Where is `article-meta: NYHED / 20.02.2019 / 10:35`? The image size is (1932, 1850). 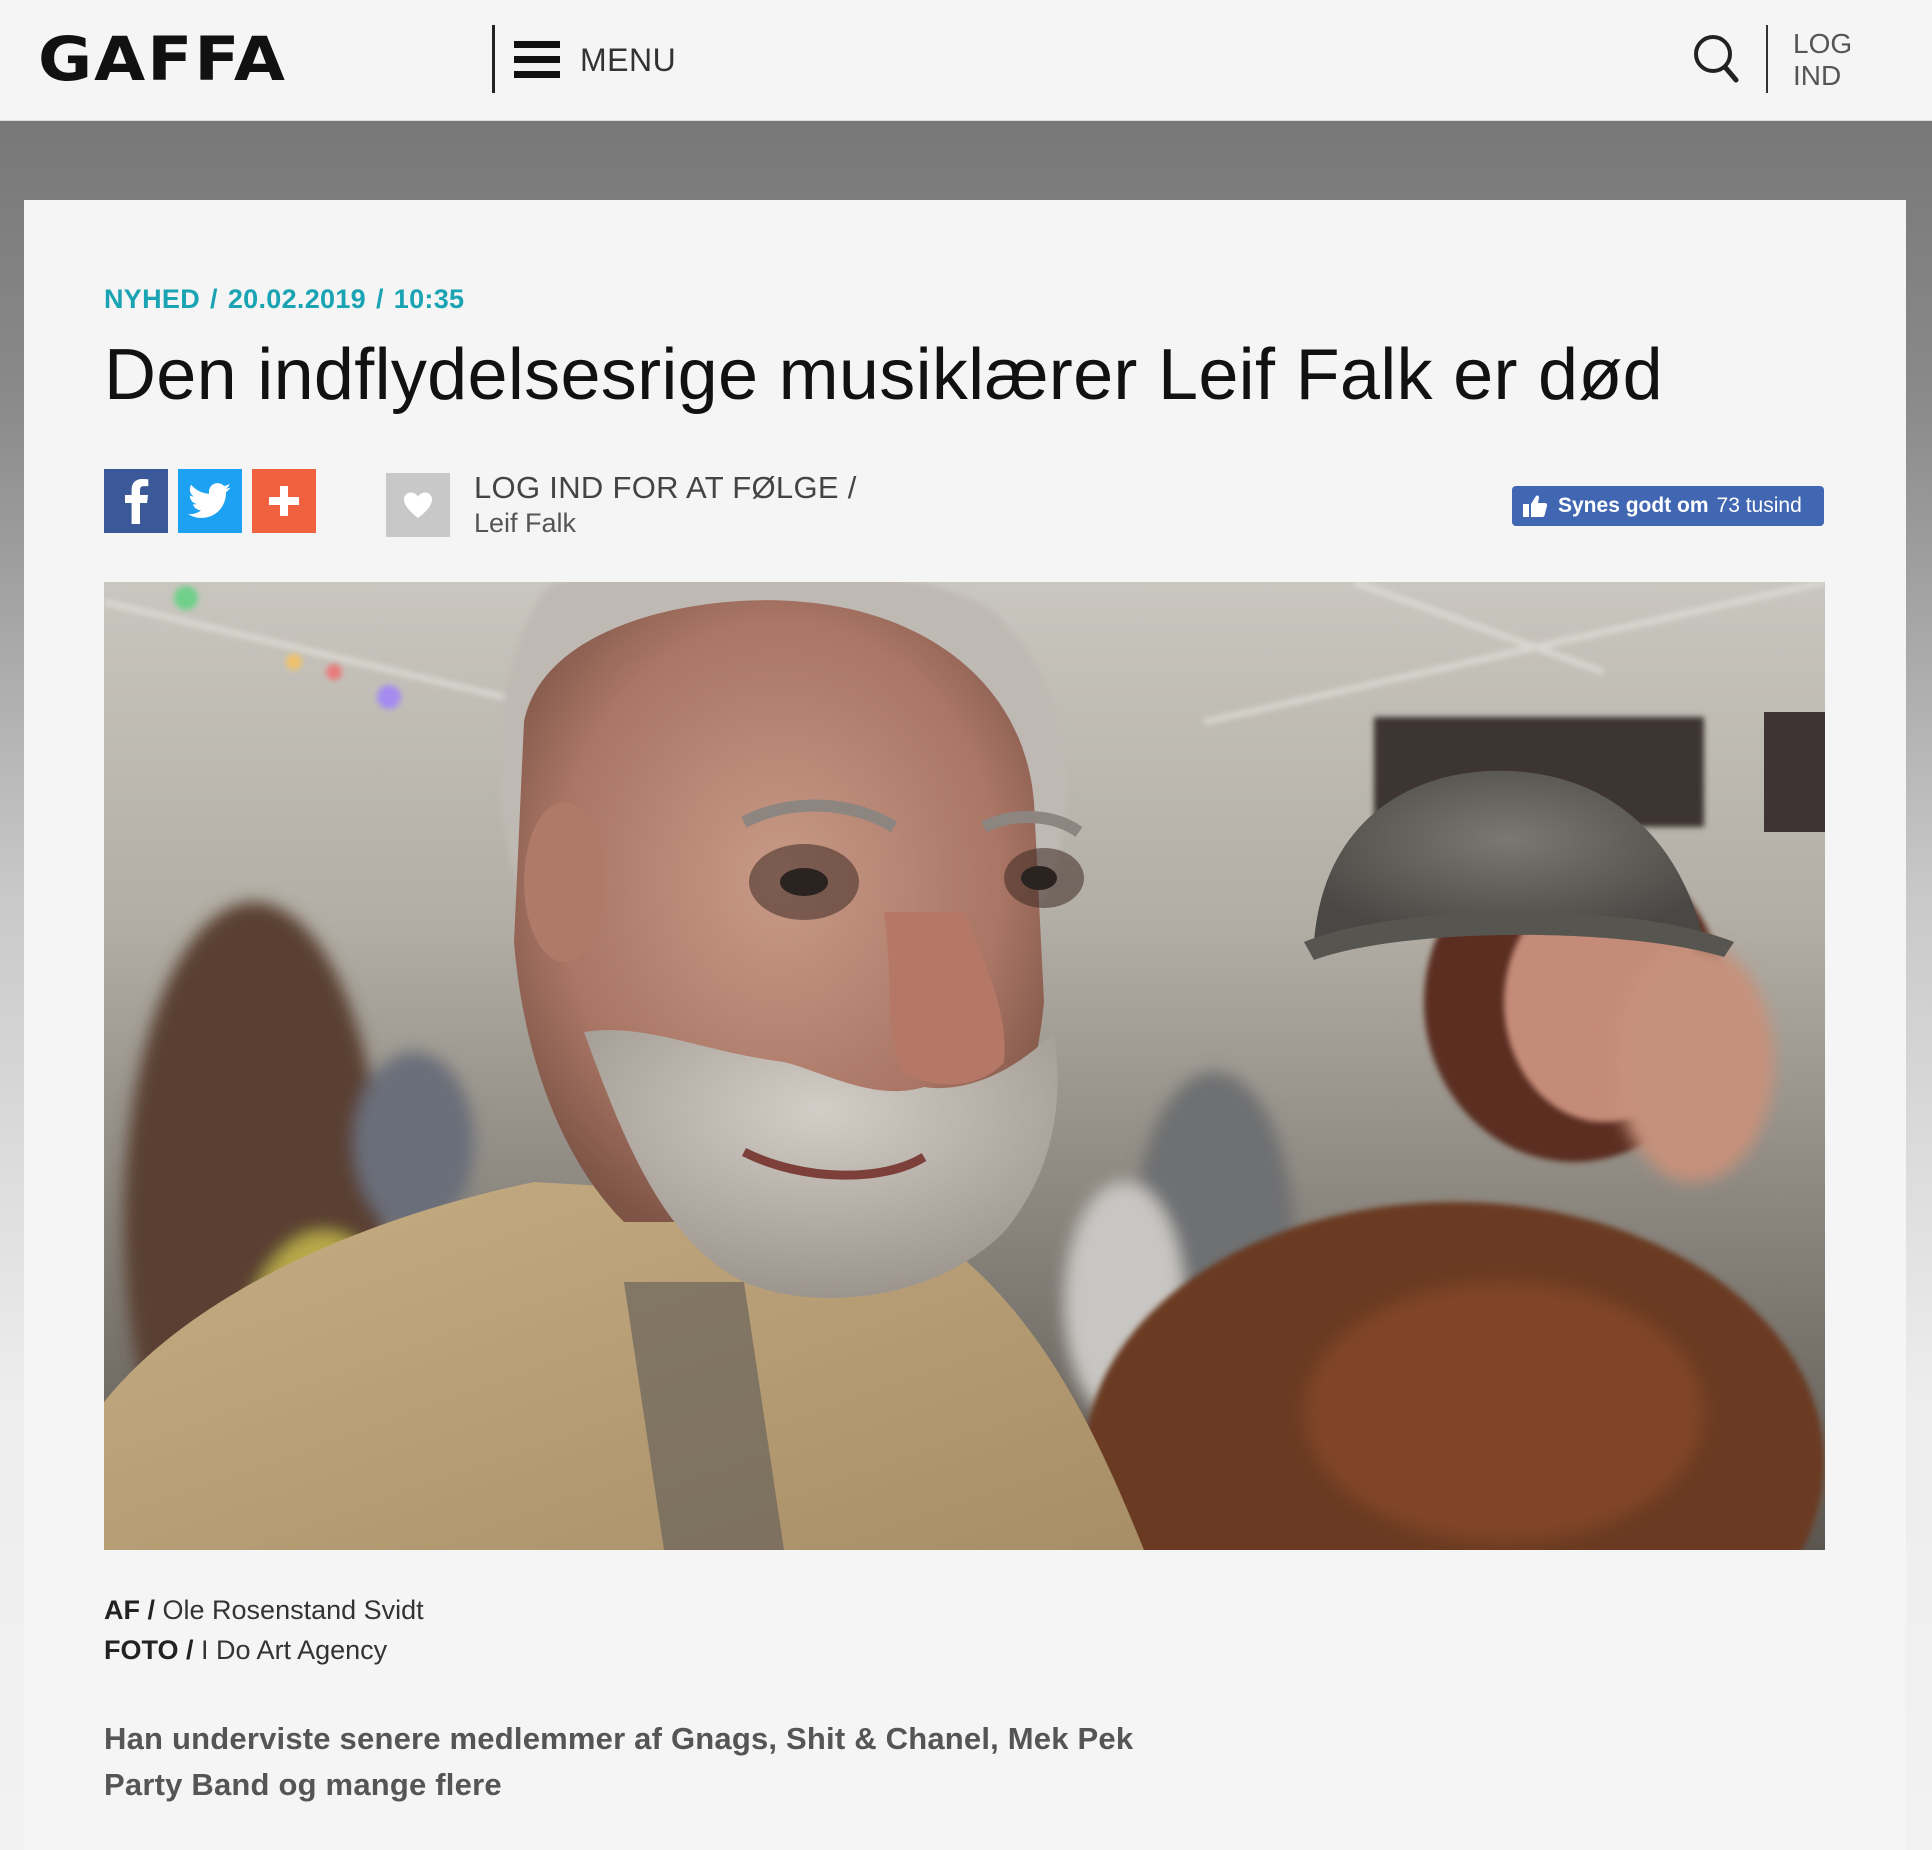 article-meta: NYHED / 20.02.2019 / 10:35 is located at coordinates (284, 299).